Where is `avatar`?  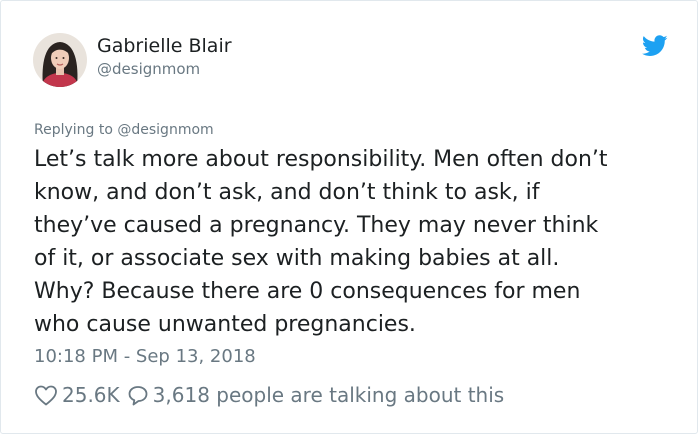
avatar is located at coordinates (60, 60).